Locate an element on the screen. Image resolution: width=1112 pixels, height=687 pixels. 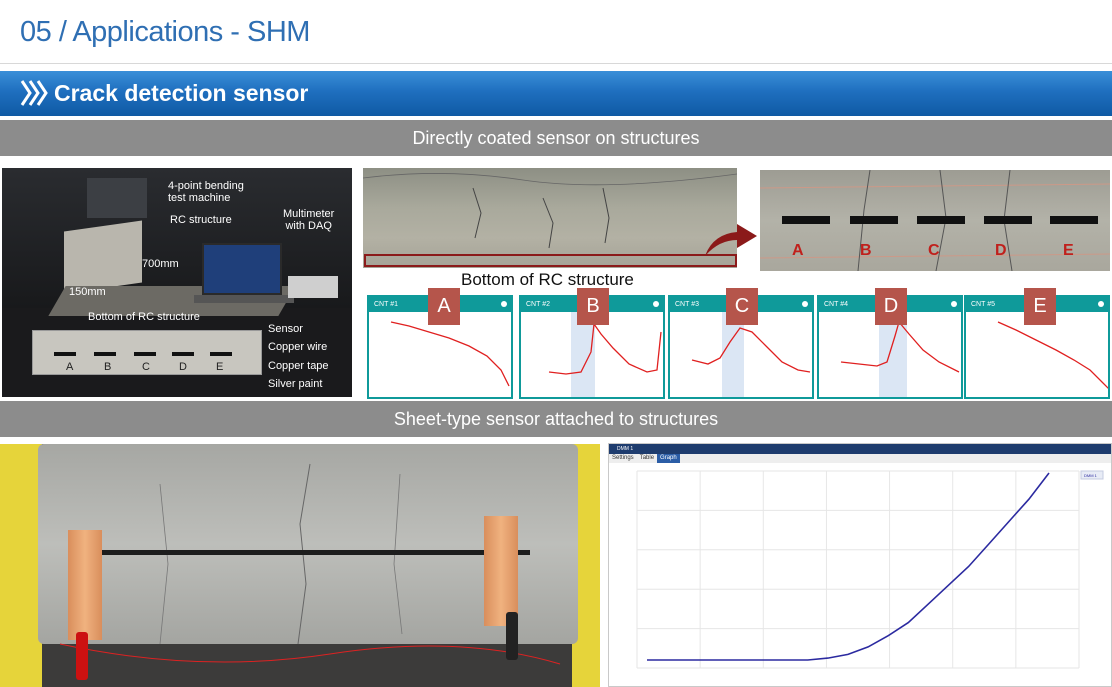
tab-table: Table is located at coordinates (647, 458).